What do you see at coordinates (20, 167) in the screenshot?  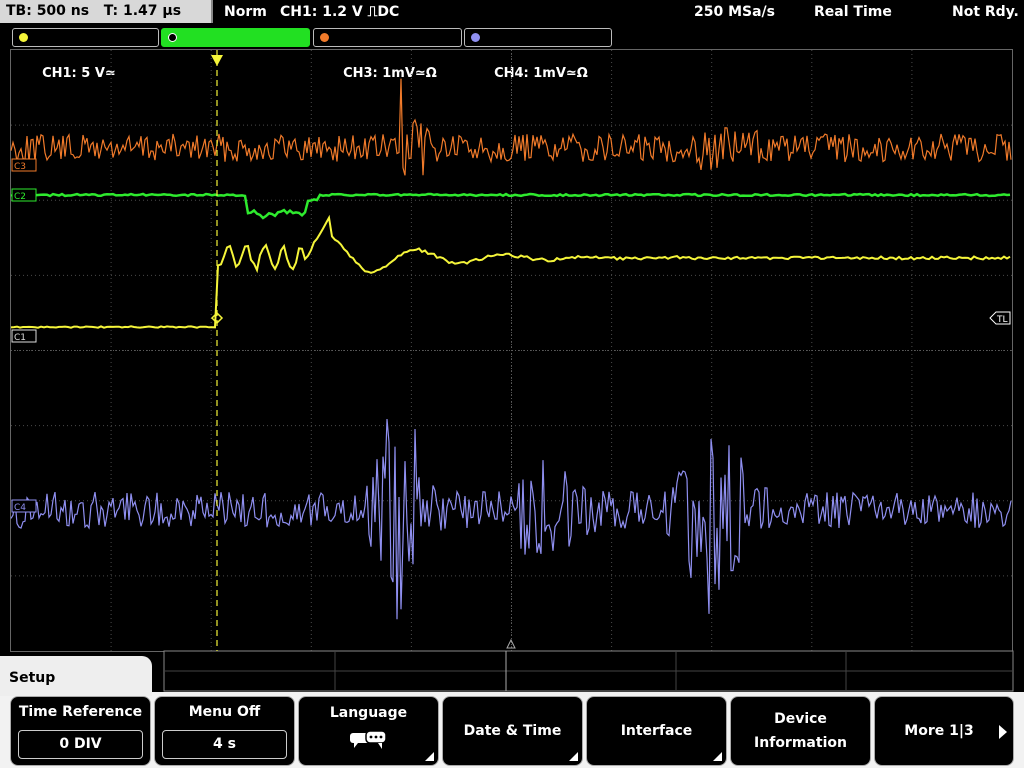 I see `ch3-level-marker-label: C3` at bounding box center [20, 167].